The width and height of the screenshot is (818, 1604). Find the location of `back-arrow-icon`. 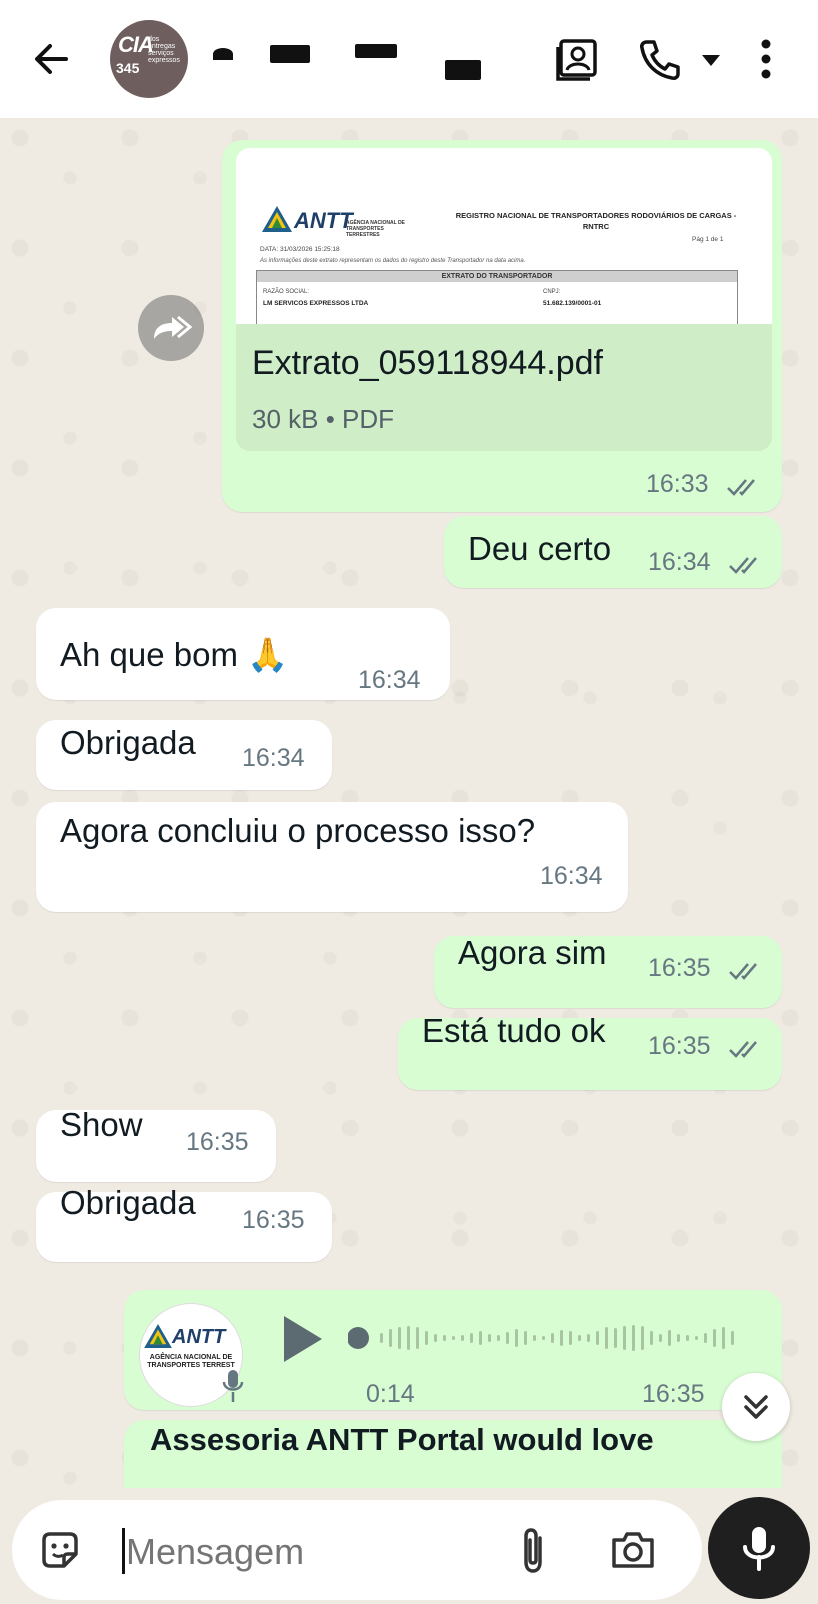

back-arrow-icon is located at coordinates (51, 59).